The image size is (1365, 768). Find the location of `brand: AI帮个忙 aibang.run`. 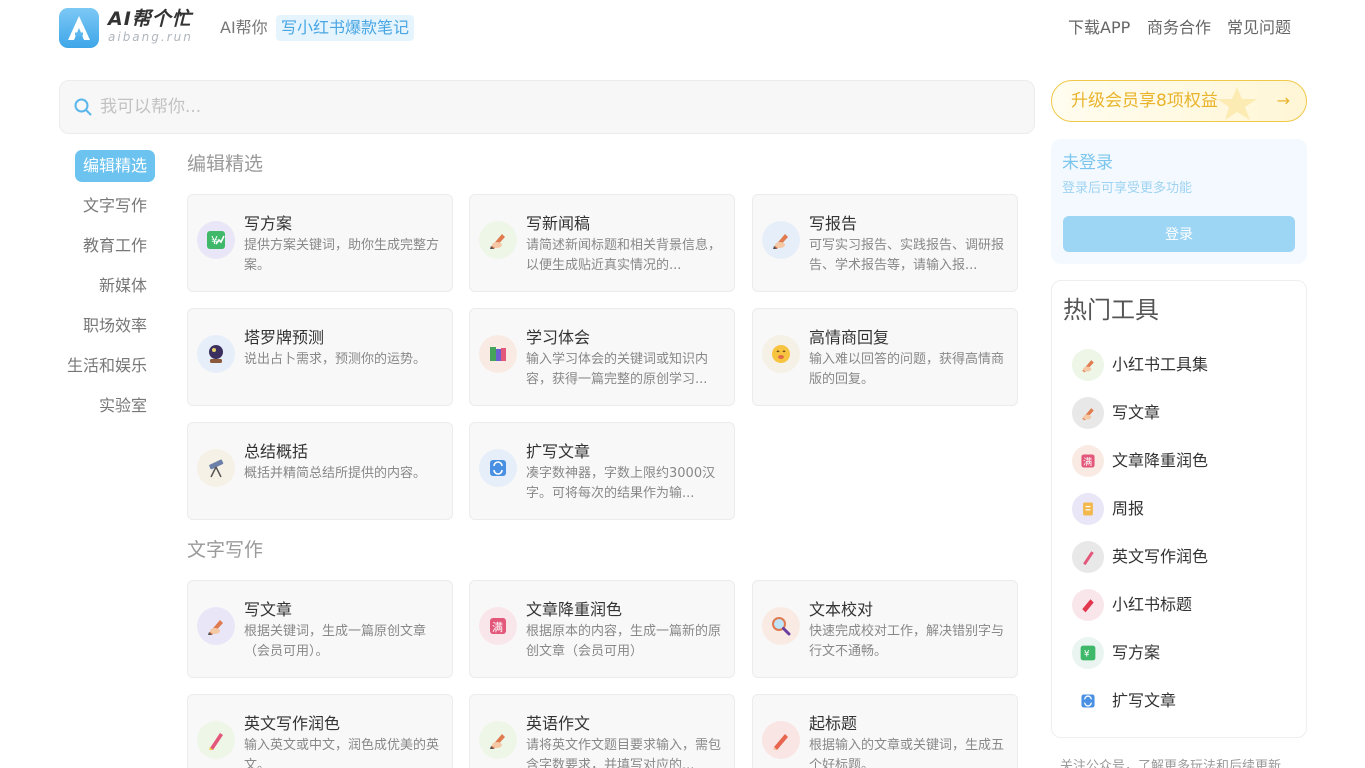

brand: AI帮个忙 aibang.run is located at coordinates (150, 26).